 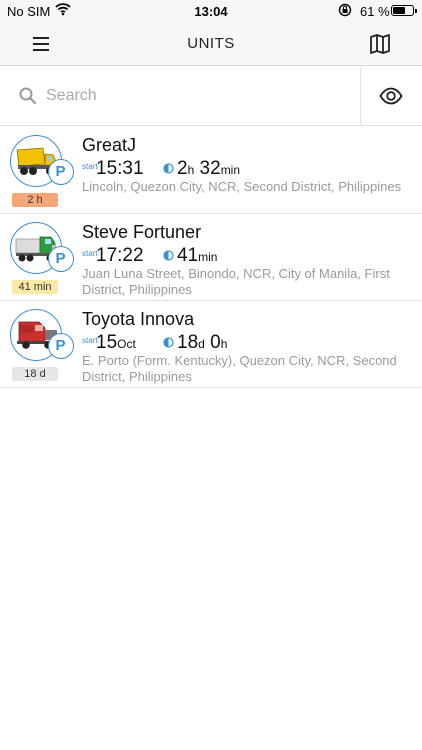 I want to click on search-icon, so click(x=28, y=96).